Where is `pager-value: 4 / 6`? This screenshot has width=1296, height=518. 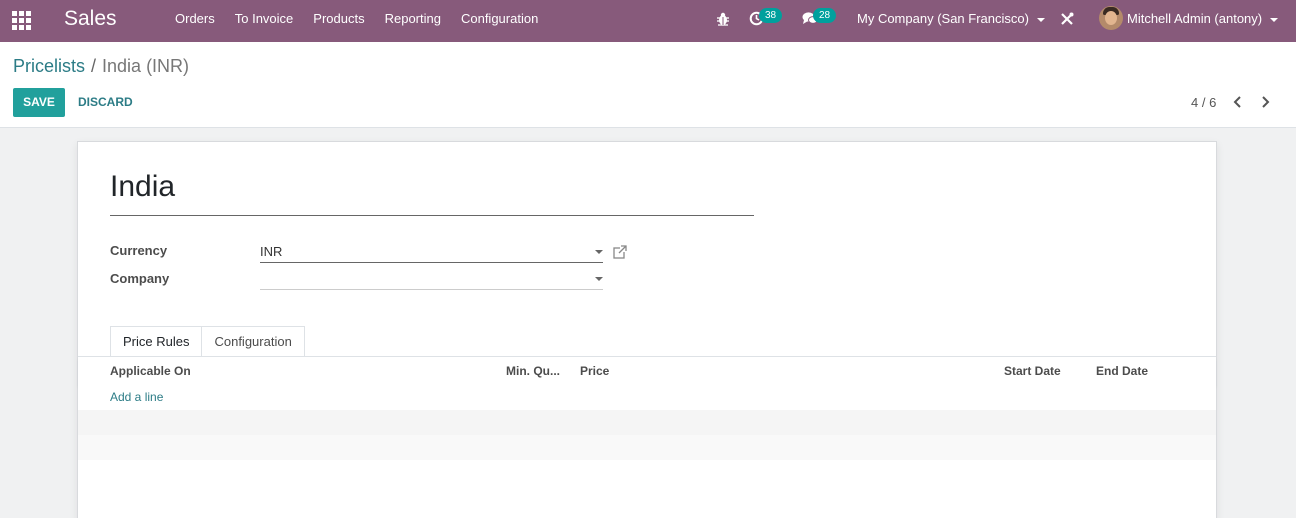
pager-value: 4 / 6 is located at coordinates (1203, 102).